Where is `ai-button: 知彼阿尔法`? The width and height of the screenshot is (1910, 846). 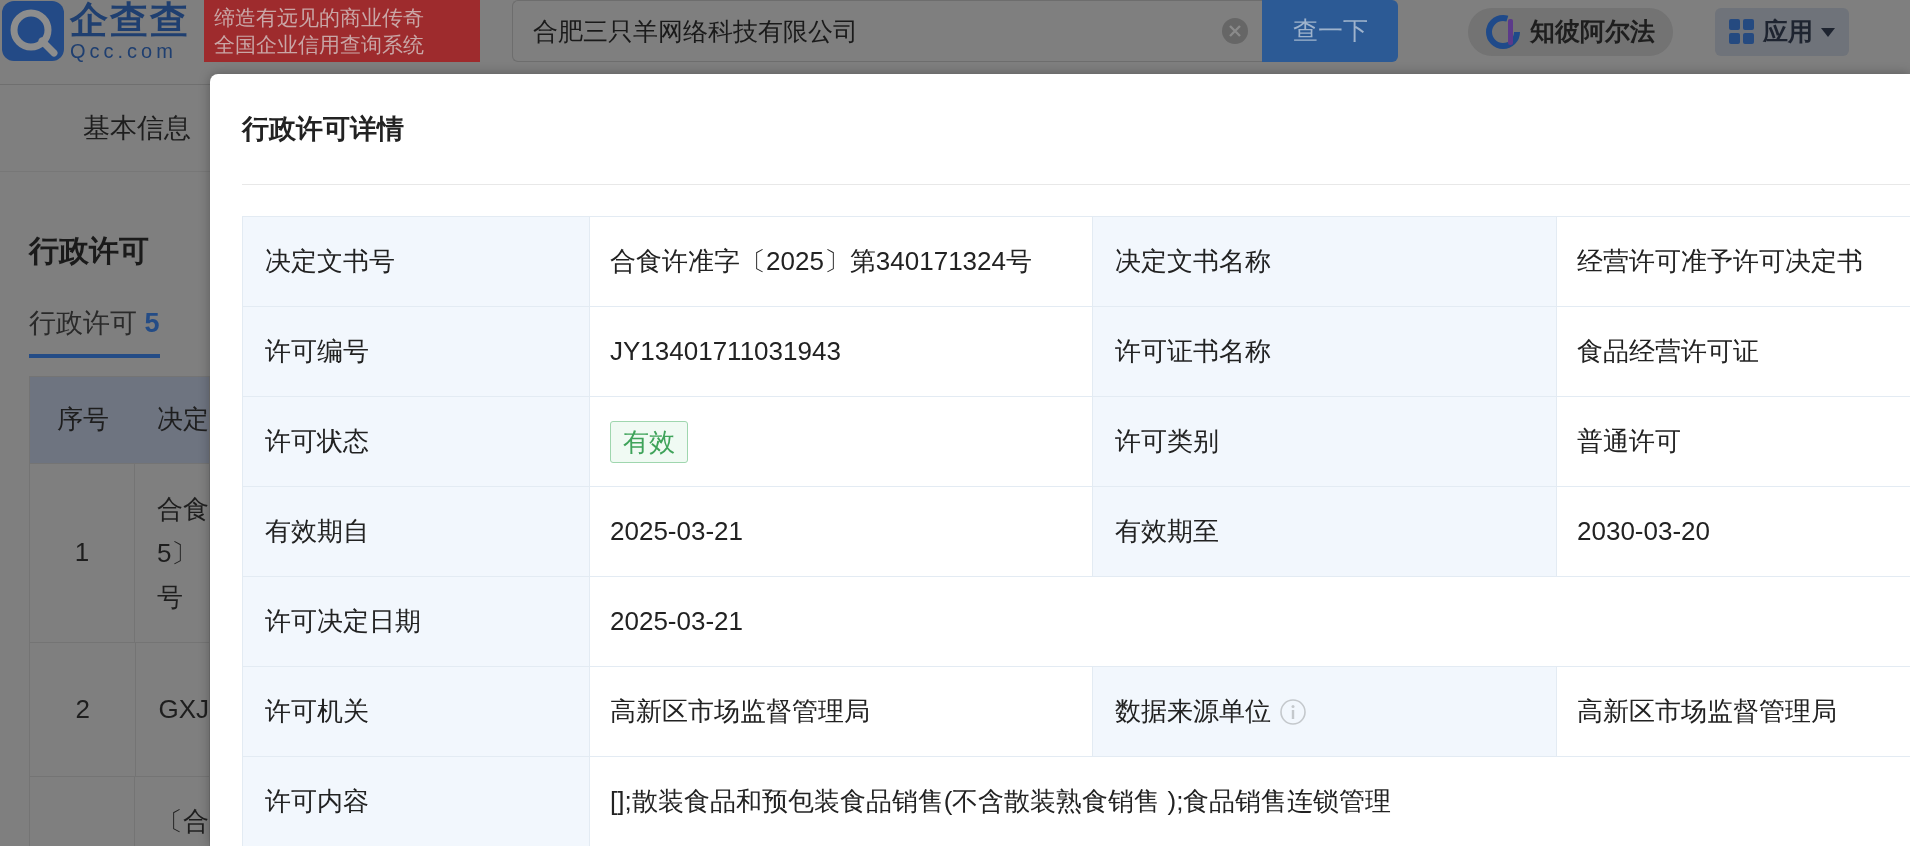 ai-button: 知彼阿尔法 is located at coordinates (1570, 32).